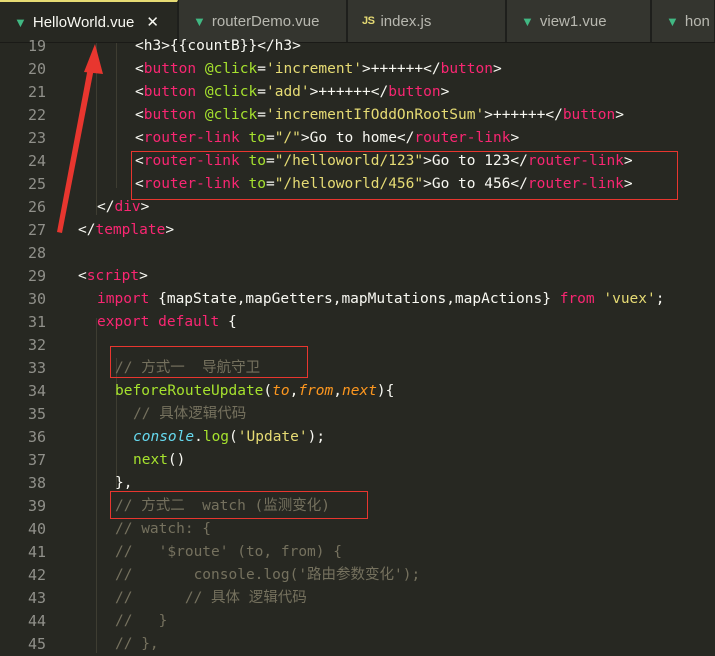 The image size is (715, 656). I want to click on annotation-arrow, so click(80, 138).